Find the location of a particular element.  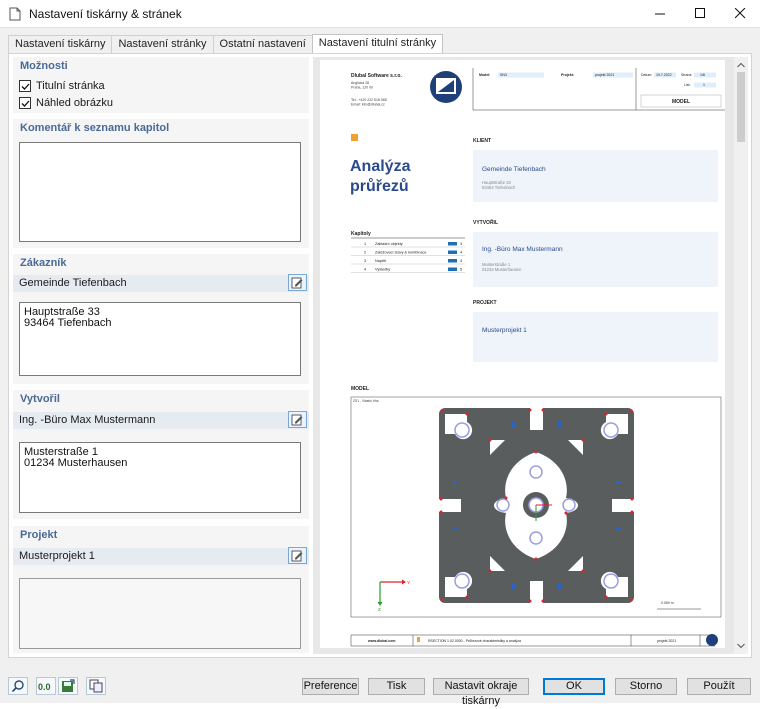

author-address-textarea: Musterstraße 1 01234 Musterhausen is located at coordinates (160, 477).